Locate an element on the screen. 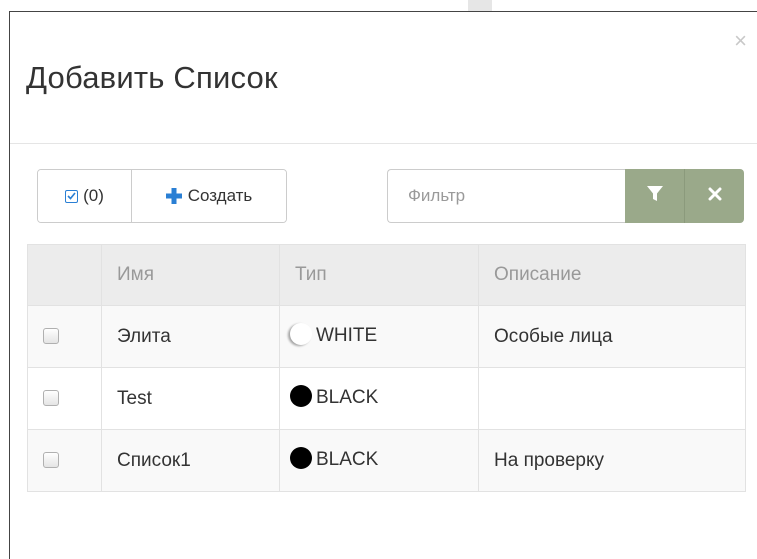  page-background-strip is located at coordinates (378, 5).